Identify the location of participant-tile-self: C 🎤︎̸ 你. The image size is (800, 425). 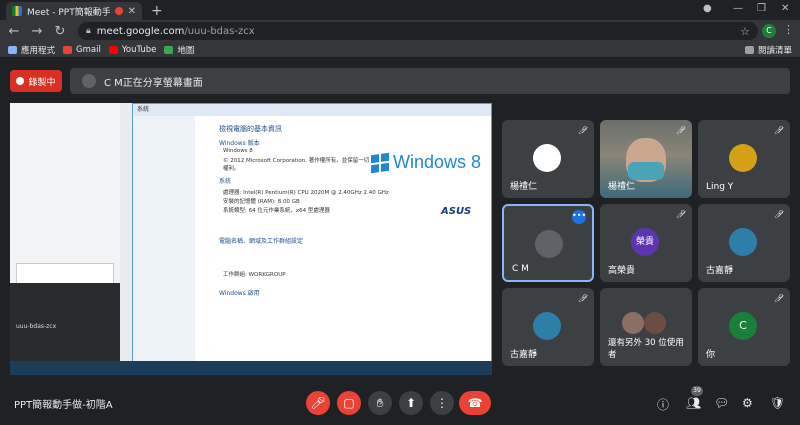
(744, 327).